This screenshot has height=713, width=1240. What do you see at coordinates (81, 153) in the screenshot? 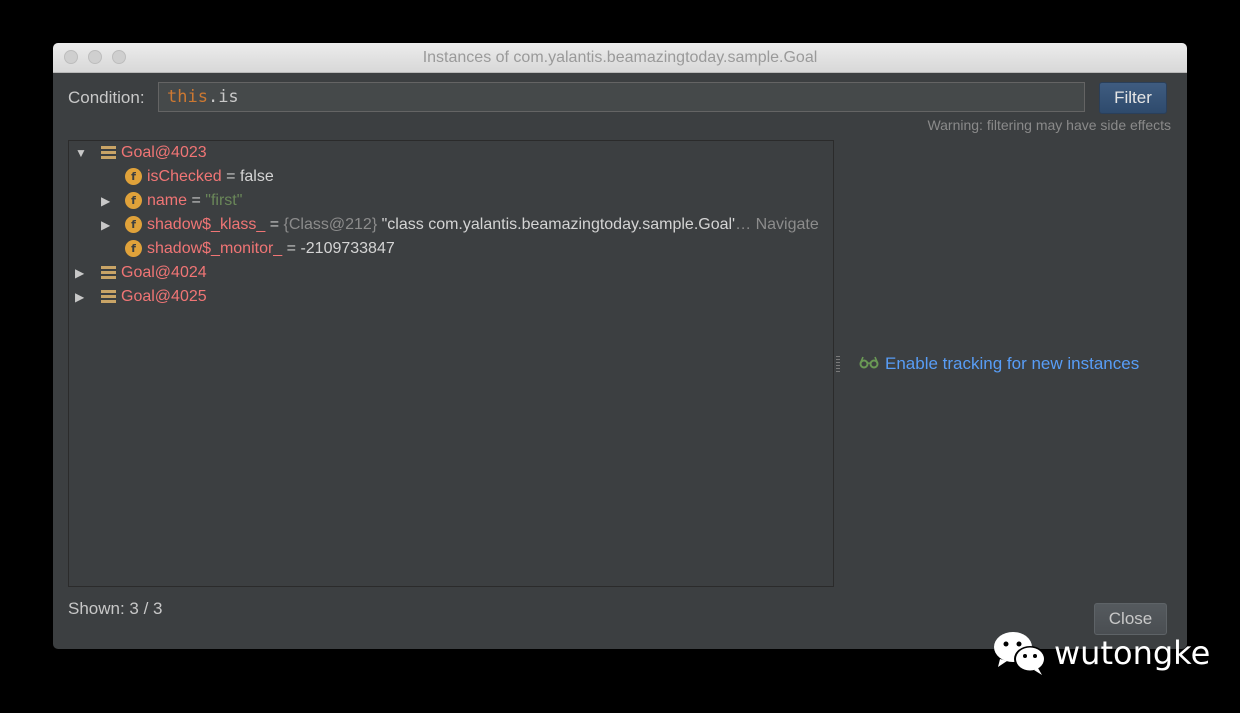
I see `expanded-arrow-icon: ▼` at bounding box center [81, 153].